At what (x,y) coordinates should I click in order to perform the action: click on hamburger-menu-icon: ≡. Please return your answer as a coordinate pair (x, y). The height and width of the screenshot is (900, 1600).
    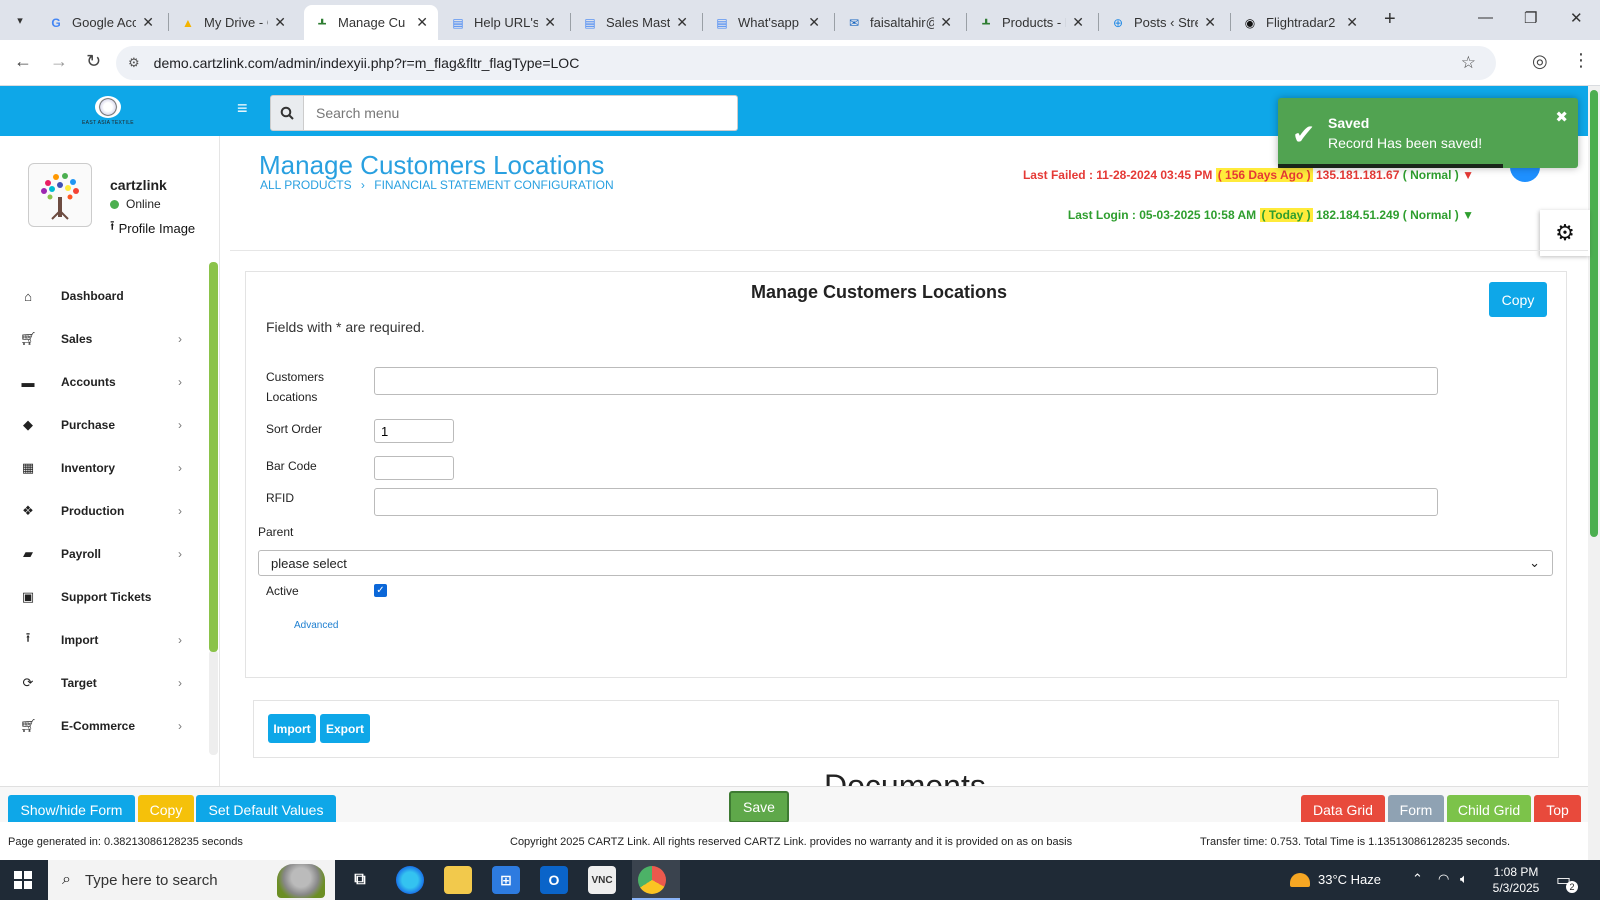
    Looking at the image, I should click on (242, 108).